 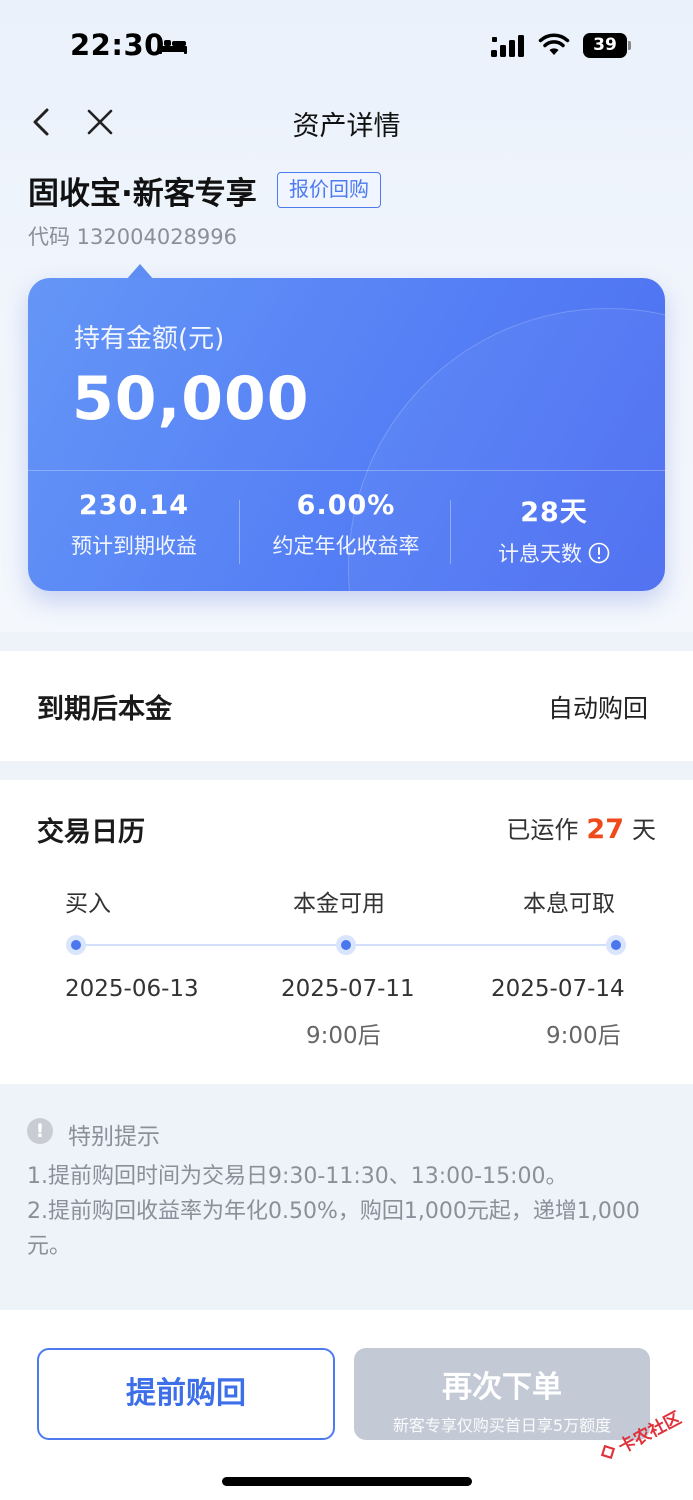 What do you see at coordinates (502, 1387) in the screenshot?
I see `reorder-label: 再次下单` at bounding box center [502, 1387].